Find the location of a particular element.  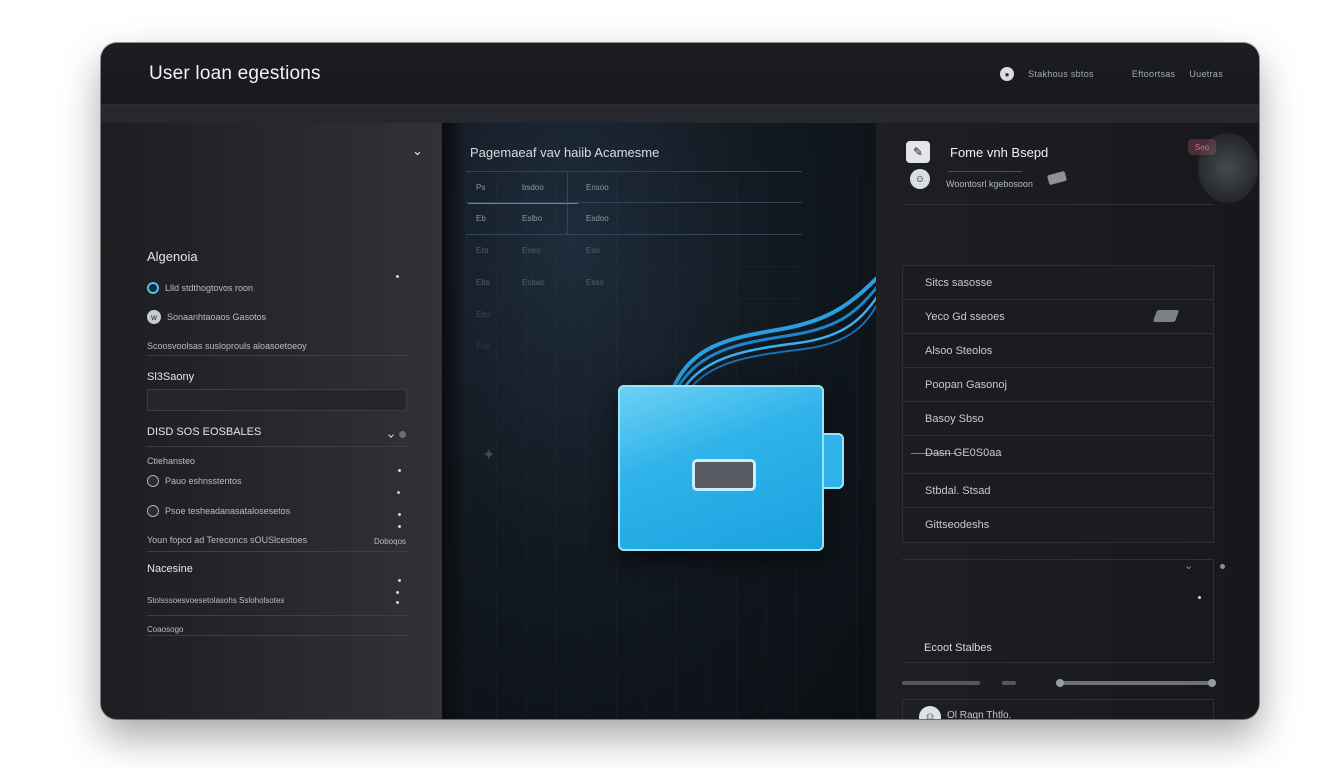

user-label: Stakhous sbtos is located at coordinates (1061, 74).